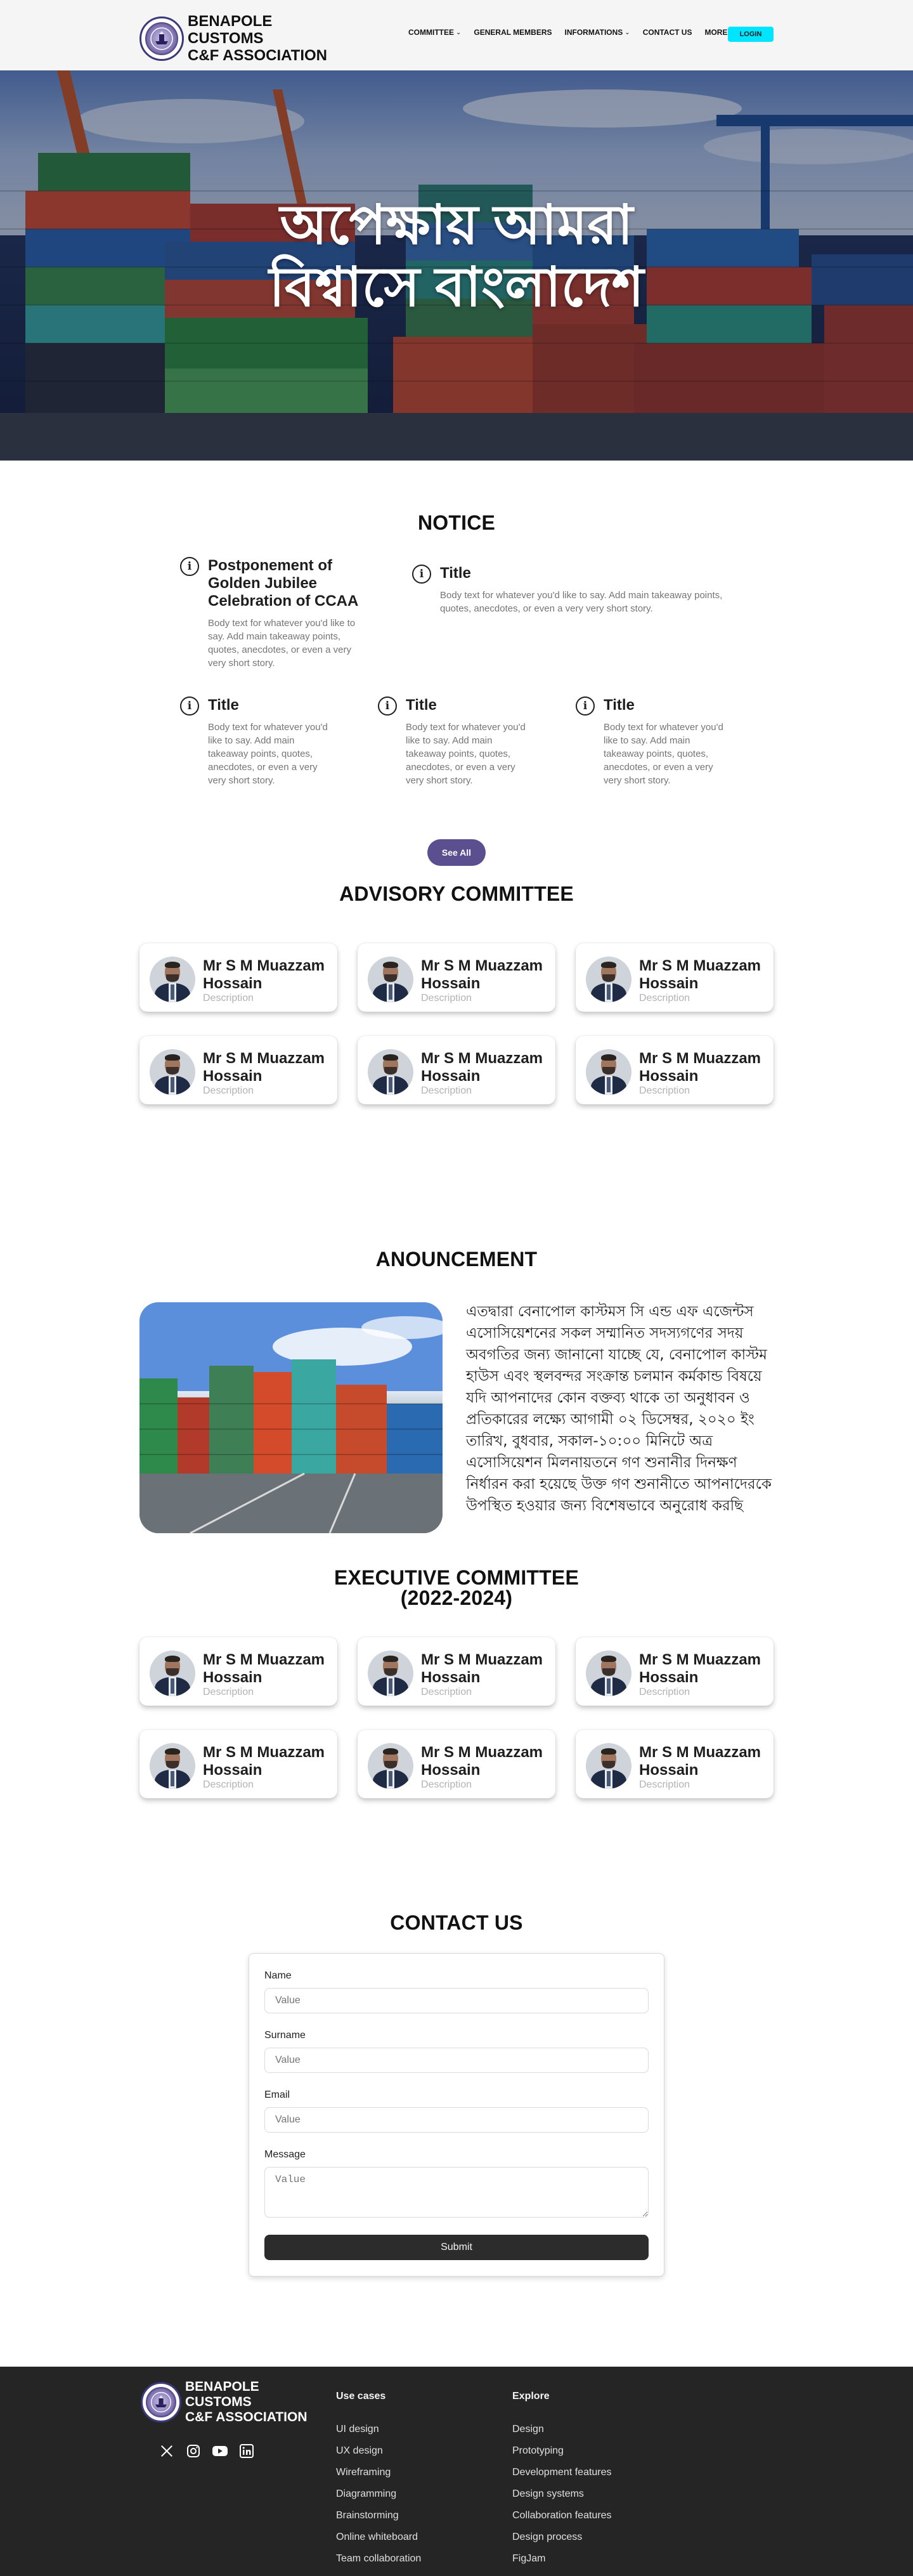  Describe the element at coordinates (456, 2120) in the screenshot. I see `email-field` at that location.